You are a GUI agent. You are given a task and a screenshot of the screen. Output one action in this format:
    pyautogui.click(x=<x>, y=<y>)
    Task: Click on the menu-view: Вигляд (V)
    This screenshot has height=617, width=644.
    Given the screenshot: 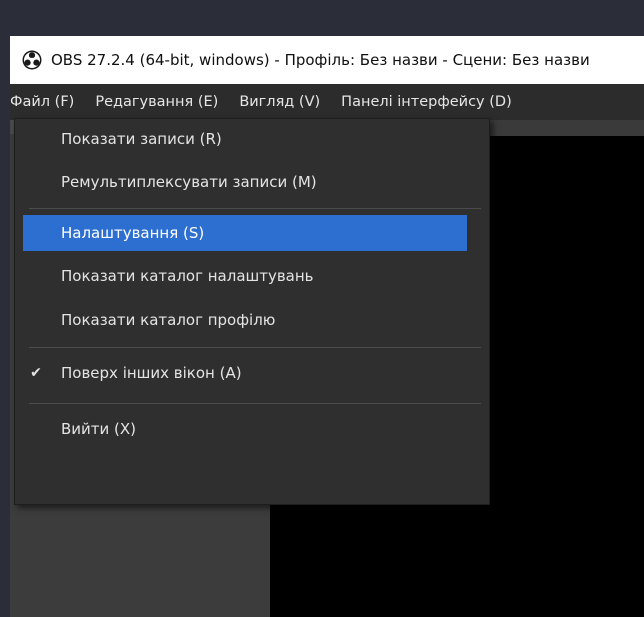 What is the action you would take?
    pyautogui.click(x=280, y=102)
    